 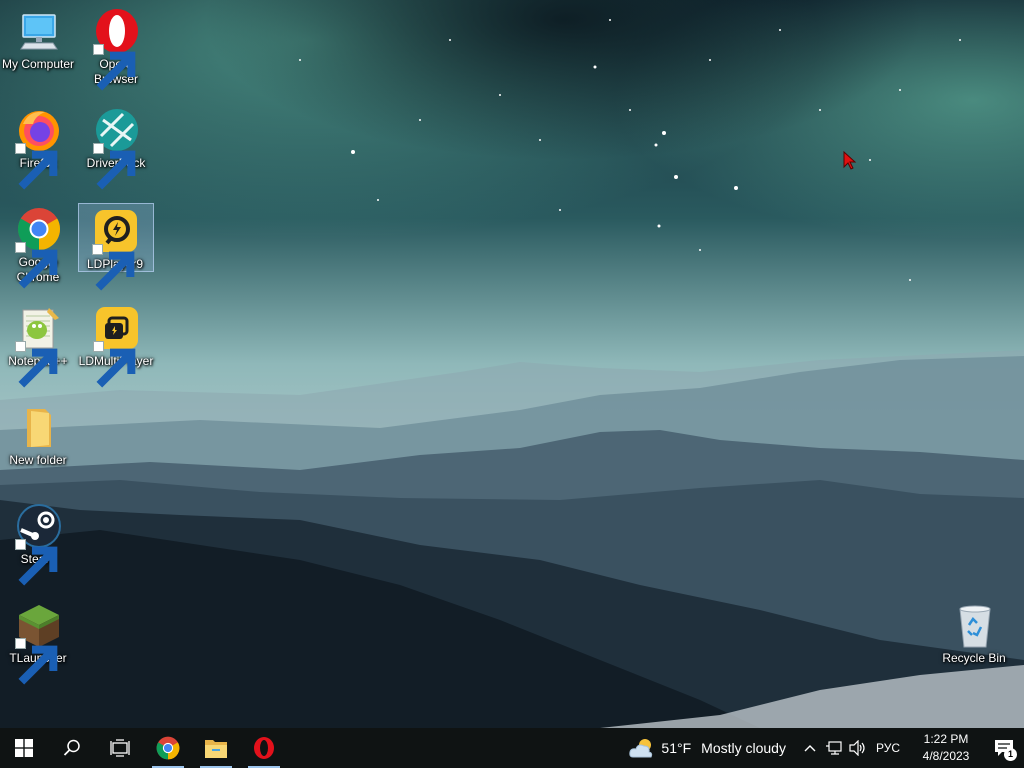 What do you see at coordinates (946, 756) in the screenshot?
I see `clock-date: 4/8/2023` at bounding box center [946, 756].